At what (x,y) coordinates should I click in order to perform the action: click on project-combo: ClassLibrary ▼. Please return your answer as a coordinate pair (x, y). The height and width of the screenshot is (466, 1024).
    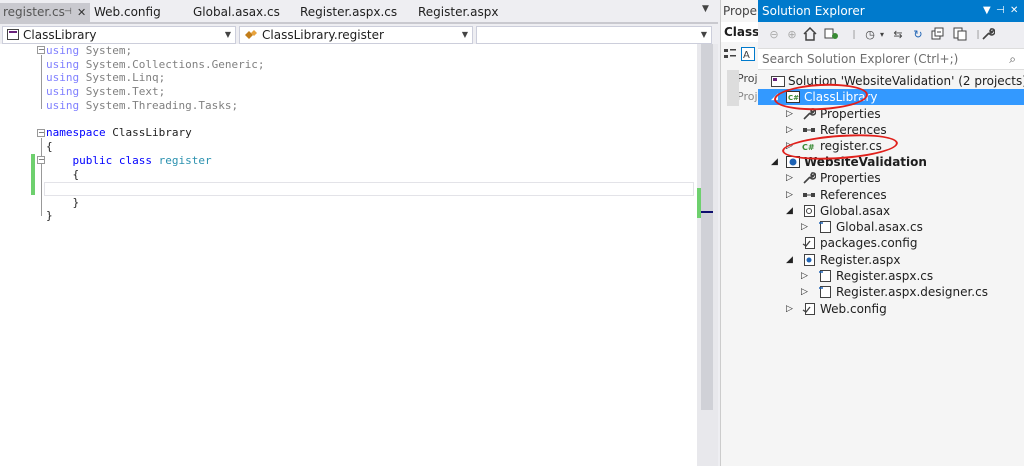
    Looking at the image, I should click on (119, 35).